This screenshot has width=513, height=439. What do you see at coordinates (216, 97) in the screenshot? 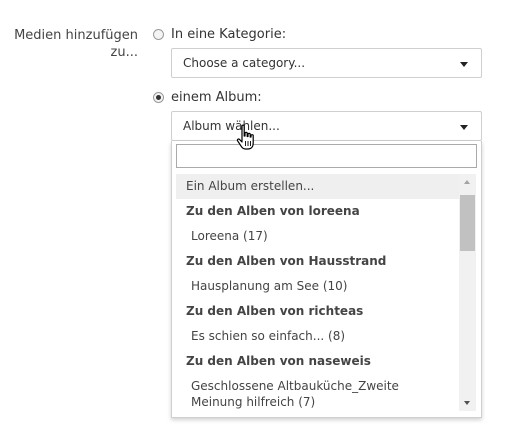
I see `radio-album-label: einem Album:` at bounding box center [216, 97].